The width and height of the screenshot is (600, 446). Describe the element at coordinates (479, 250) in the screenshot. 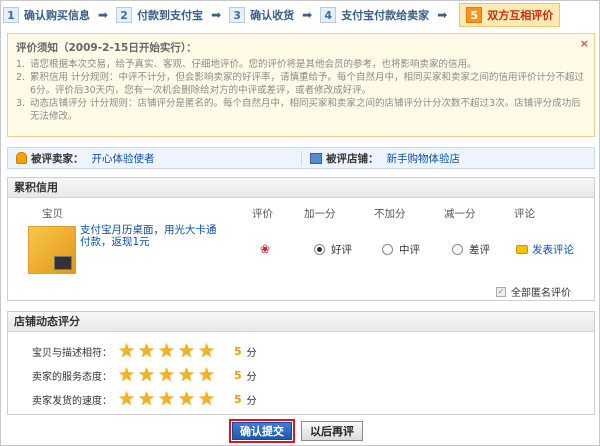

I see `radio-bad-label: 差评` at that location.